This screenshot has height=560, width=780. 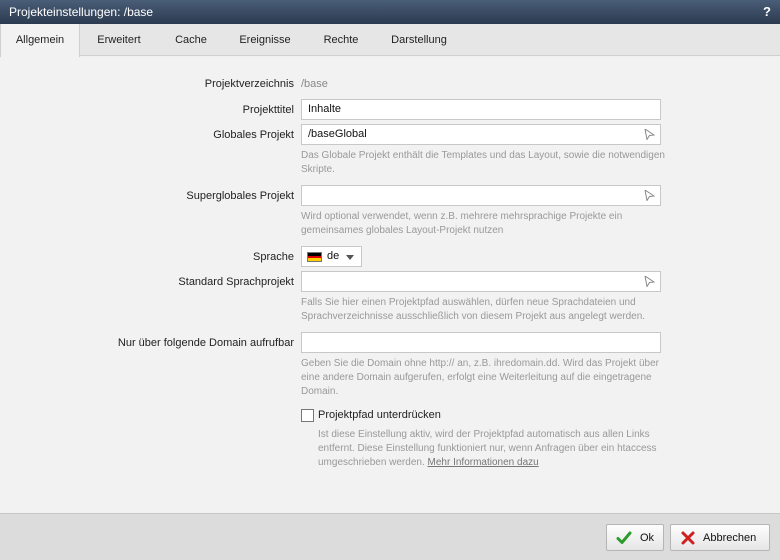 What do you see at coordinates (253, 135) in the screenshot?
I see `globales-projekt-label: Globales Projekt` at bounding box center [253, 135].